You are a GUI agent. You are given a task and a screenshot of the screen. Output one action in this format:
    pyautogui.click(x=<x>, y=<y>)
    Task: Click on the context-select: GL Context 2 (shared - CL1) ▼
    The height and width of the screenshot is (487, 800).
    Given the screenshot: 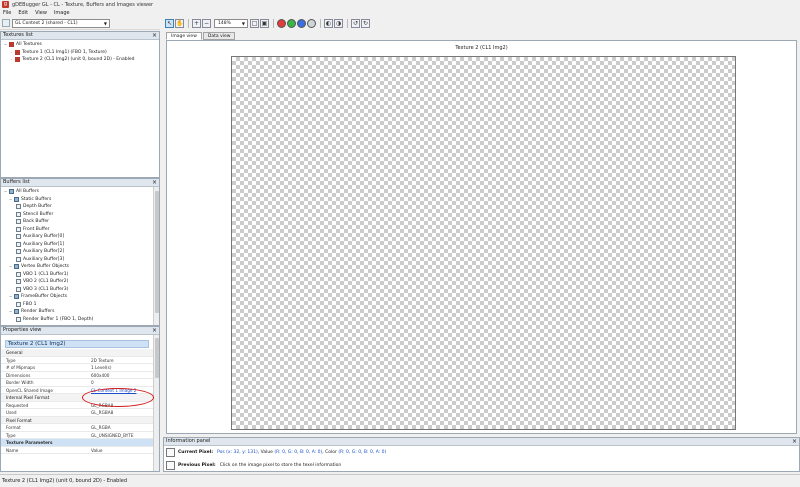 What is the action you would take?
    pyautogui.click(x=61, y=23)
    